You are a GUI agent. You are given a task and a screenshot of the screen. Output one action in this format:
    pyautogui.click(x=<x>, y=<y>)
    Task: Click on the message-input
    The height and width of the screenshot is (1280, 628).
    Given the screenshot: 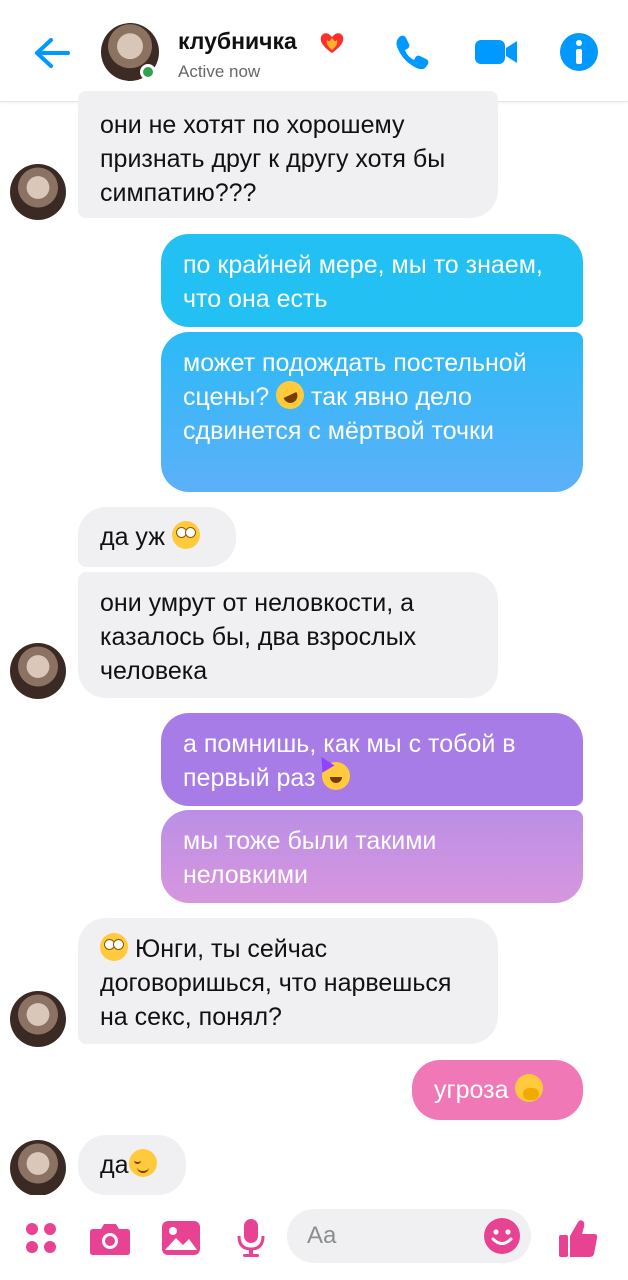 What is the action you would take?
    pyautogui.click(x=392, y=1236)
    